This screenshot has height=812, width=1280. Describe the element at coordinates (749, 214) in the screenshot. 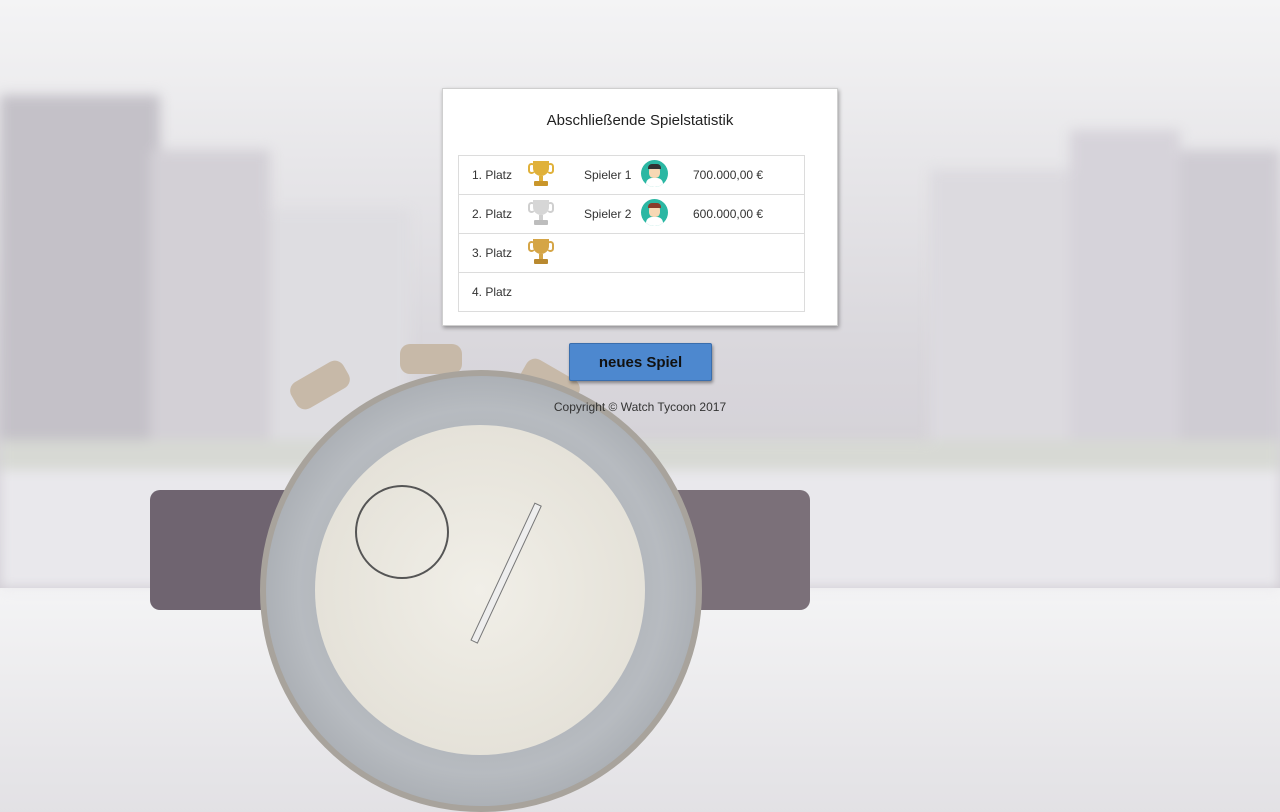

I see `player-money: 600.000,00 €` at that location.